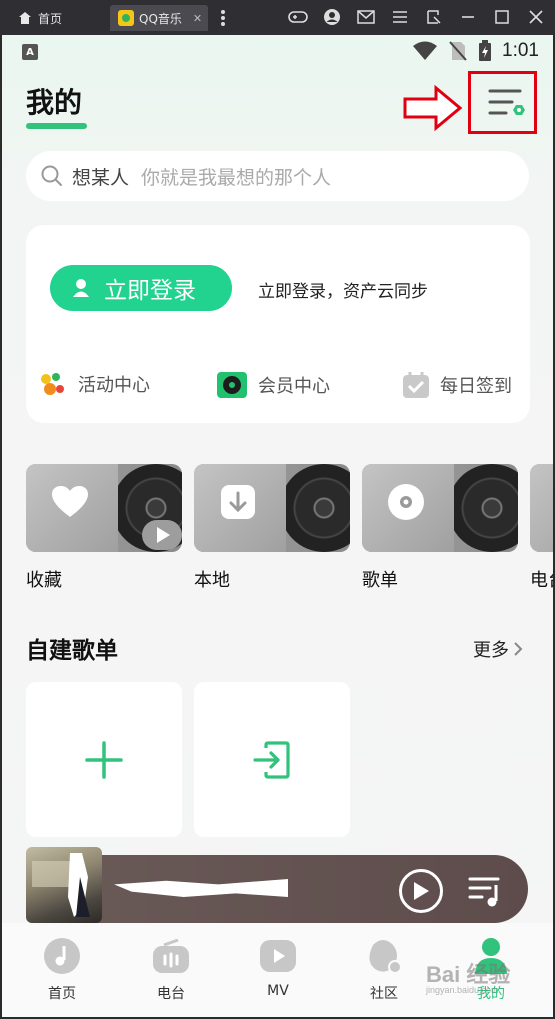 The image size is (555, 1019). I want to click on home-icon, so click(25, 18).